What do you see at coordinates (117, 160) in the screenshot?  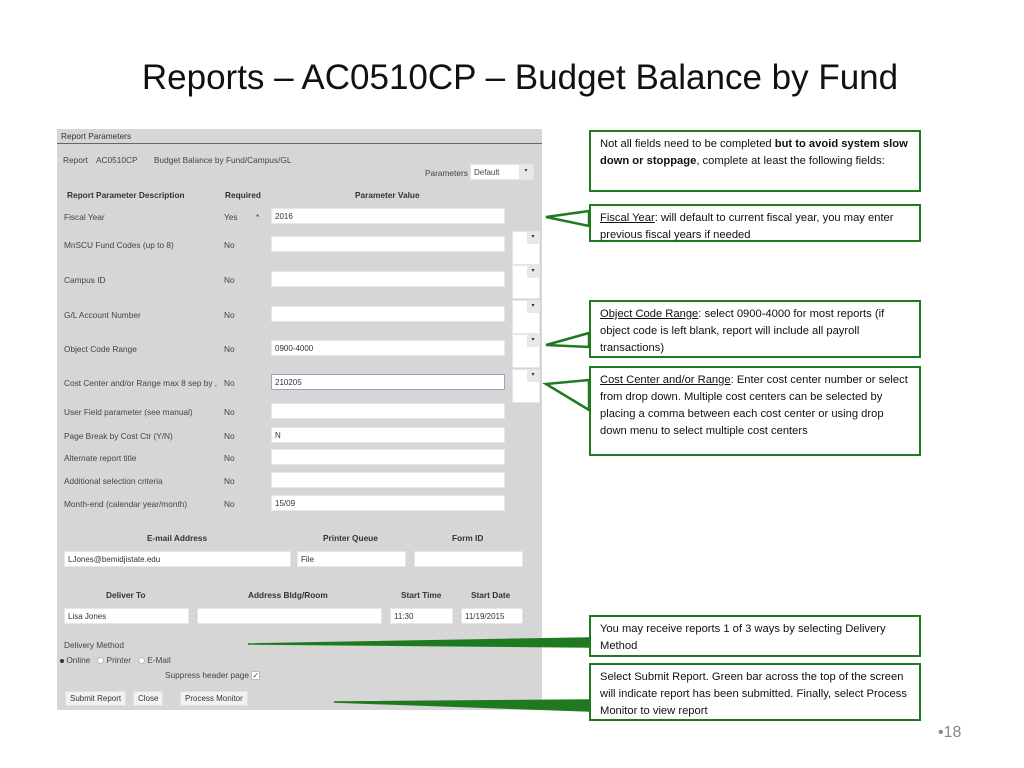 I see `report-id: AC0510CP` at bounding box center [117, 160].